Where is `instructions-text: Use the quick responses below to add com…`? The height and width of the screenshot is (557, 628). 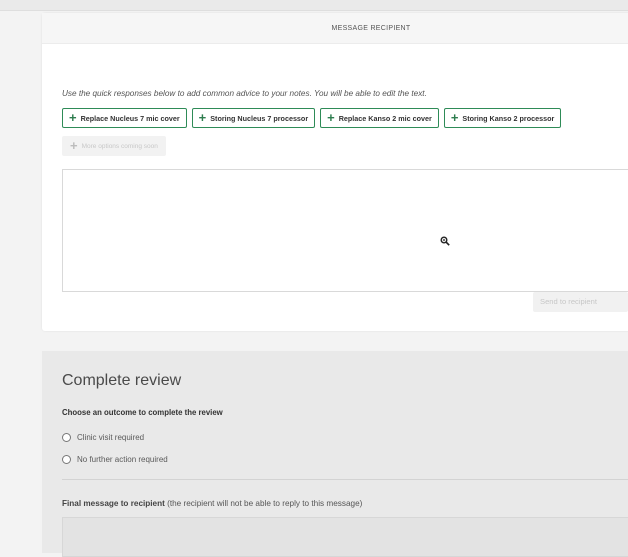
instructions-text: Use the quick responses below to add com… is located at coordinates (244, 93).